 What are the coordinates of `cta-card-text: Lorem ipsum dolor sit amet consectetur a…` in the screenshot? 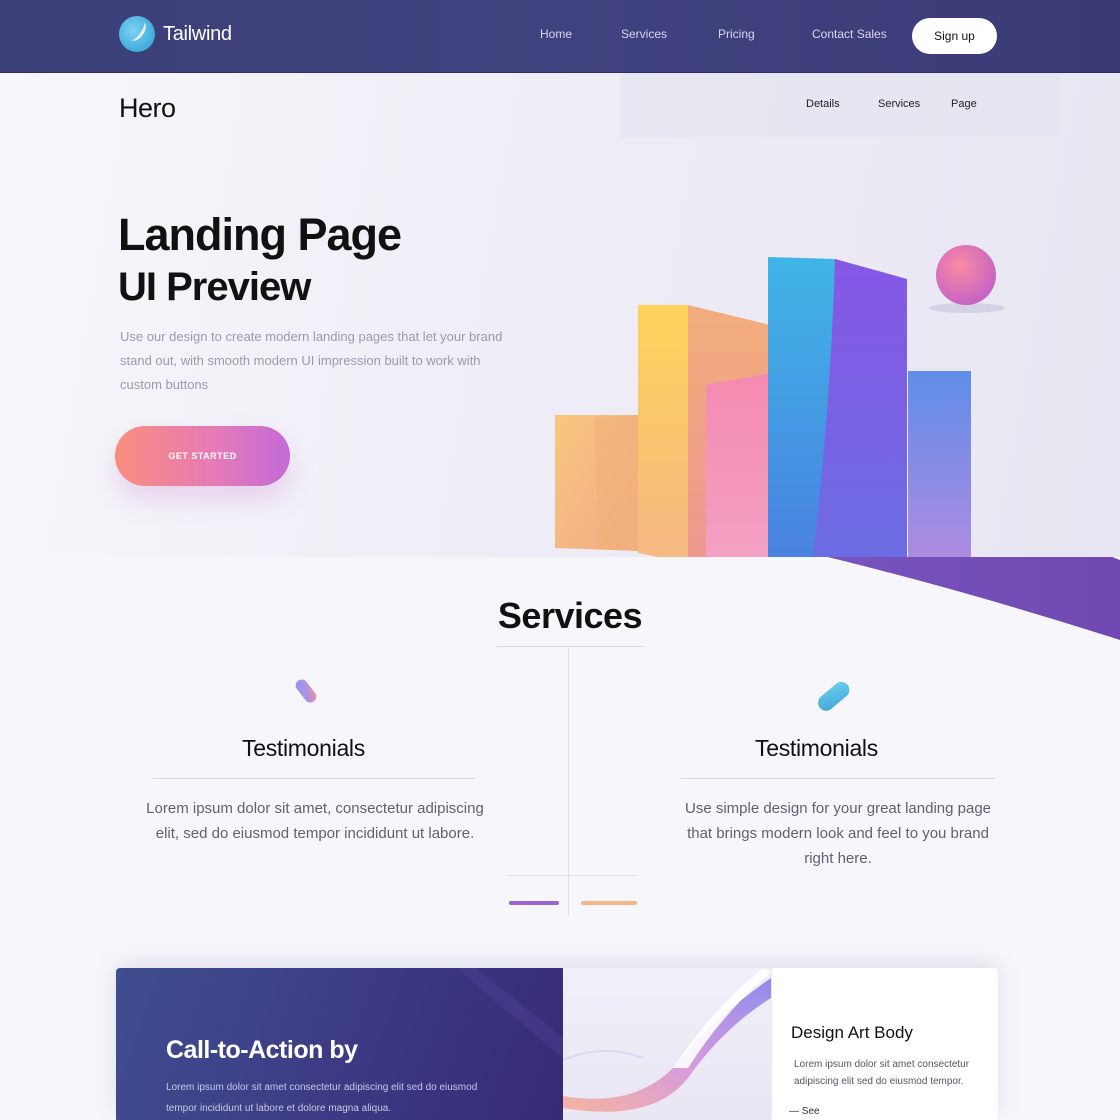 It's located at (882, 1073).